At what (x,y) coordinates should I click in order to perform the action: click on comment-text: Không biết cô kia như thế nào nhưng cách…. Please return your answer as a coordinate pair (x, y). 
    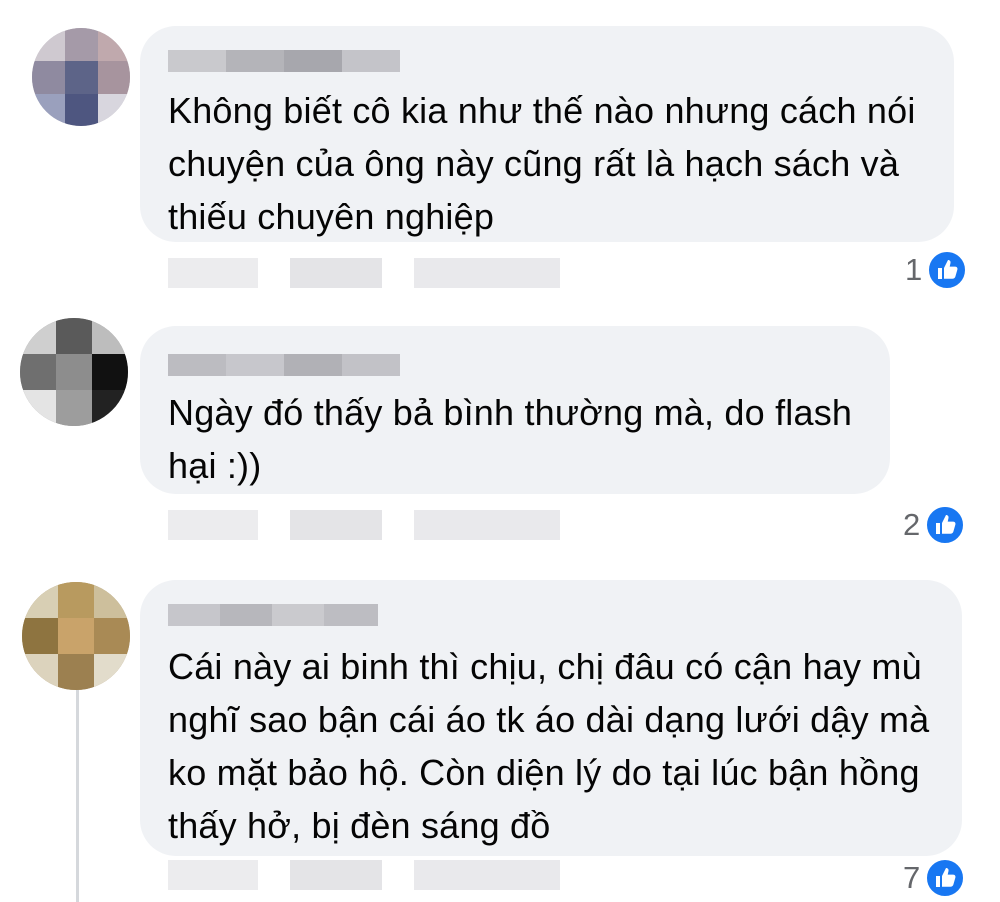
    Looking at the image, I should click on (542, 163).